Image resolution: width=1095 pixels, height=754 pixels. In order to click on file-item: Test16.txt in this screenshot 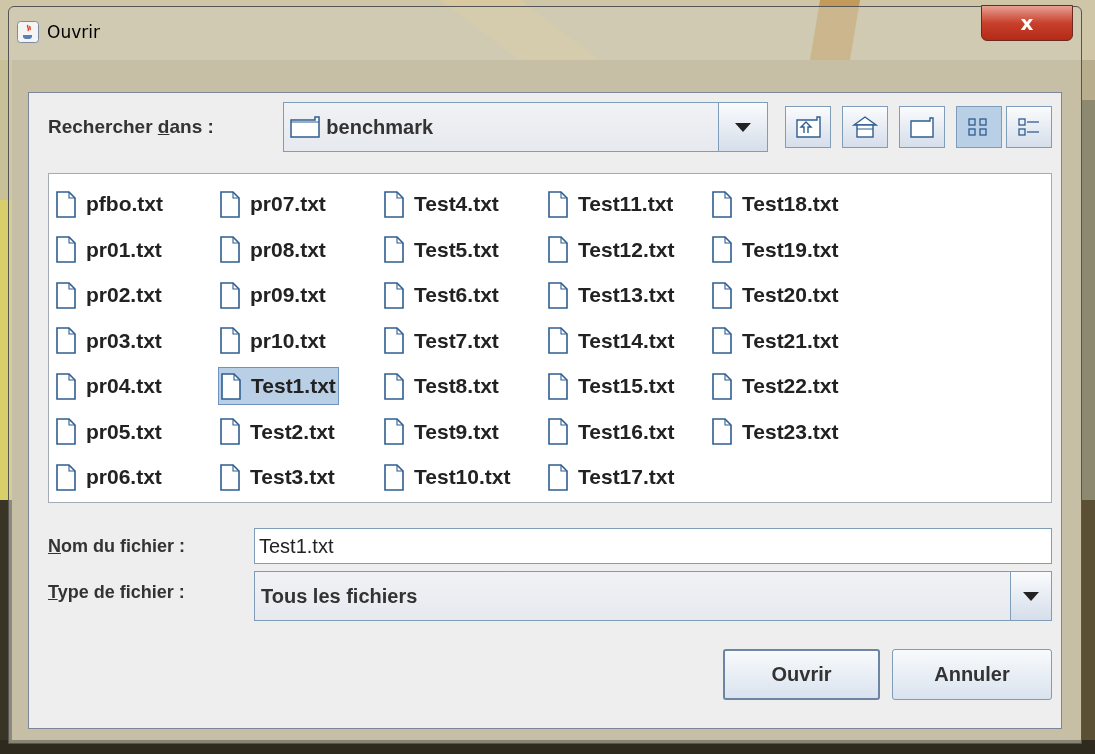, I will do `click(611, 431)`.